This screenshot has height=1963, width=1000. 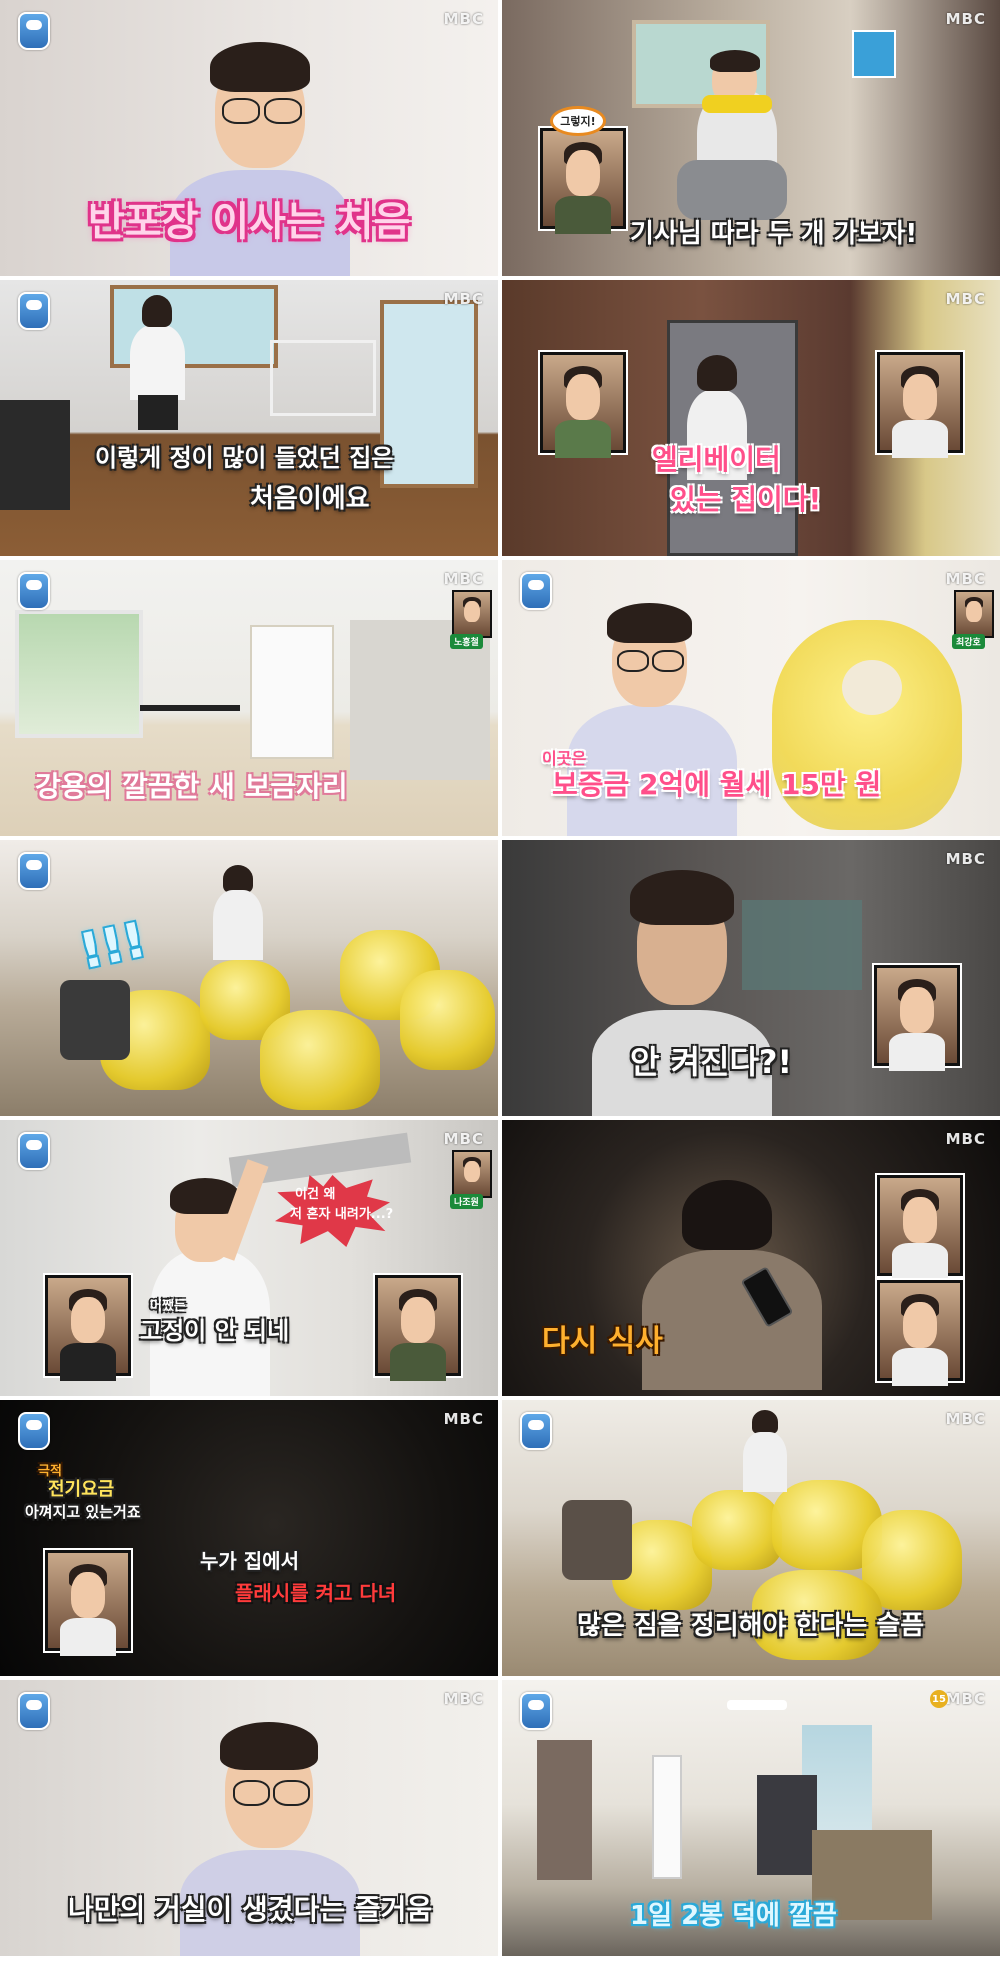 What do you see at coordinates (83, 1512) in the screenshot?
I see `caption-line-2: 아껴지고 있는거죠` at bounding box center [83, 1512].